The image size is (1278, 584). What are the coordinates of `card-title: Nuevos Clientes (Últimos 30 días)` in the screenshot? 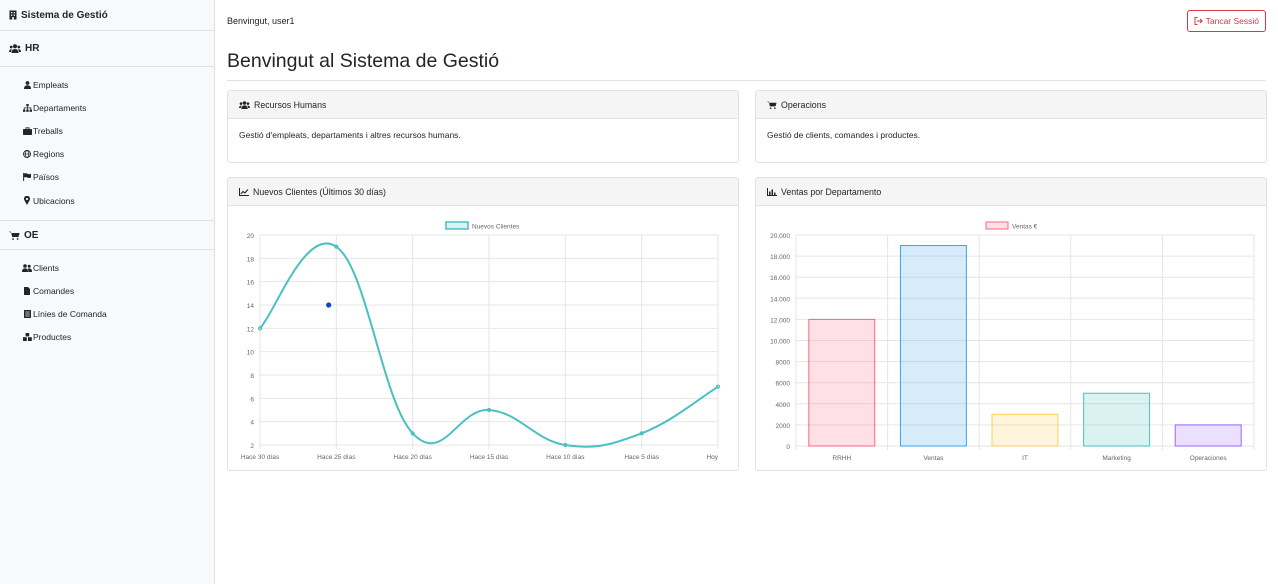 It's located at (319, 191).